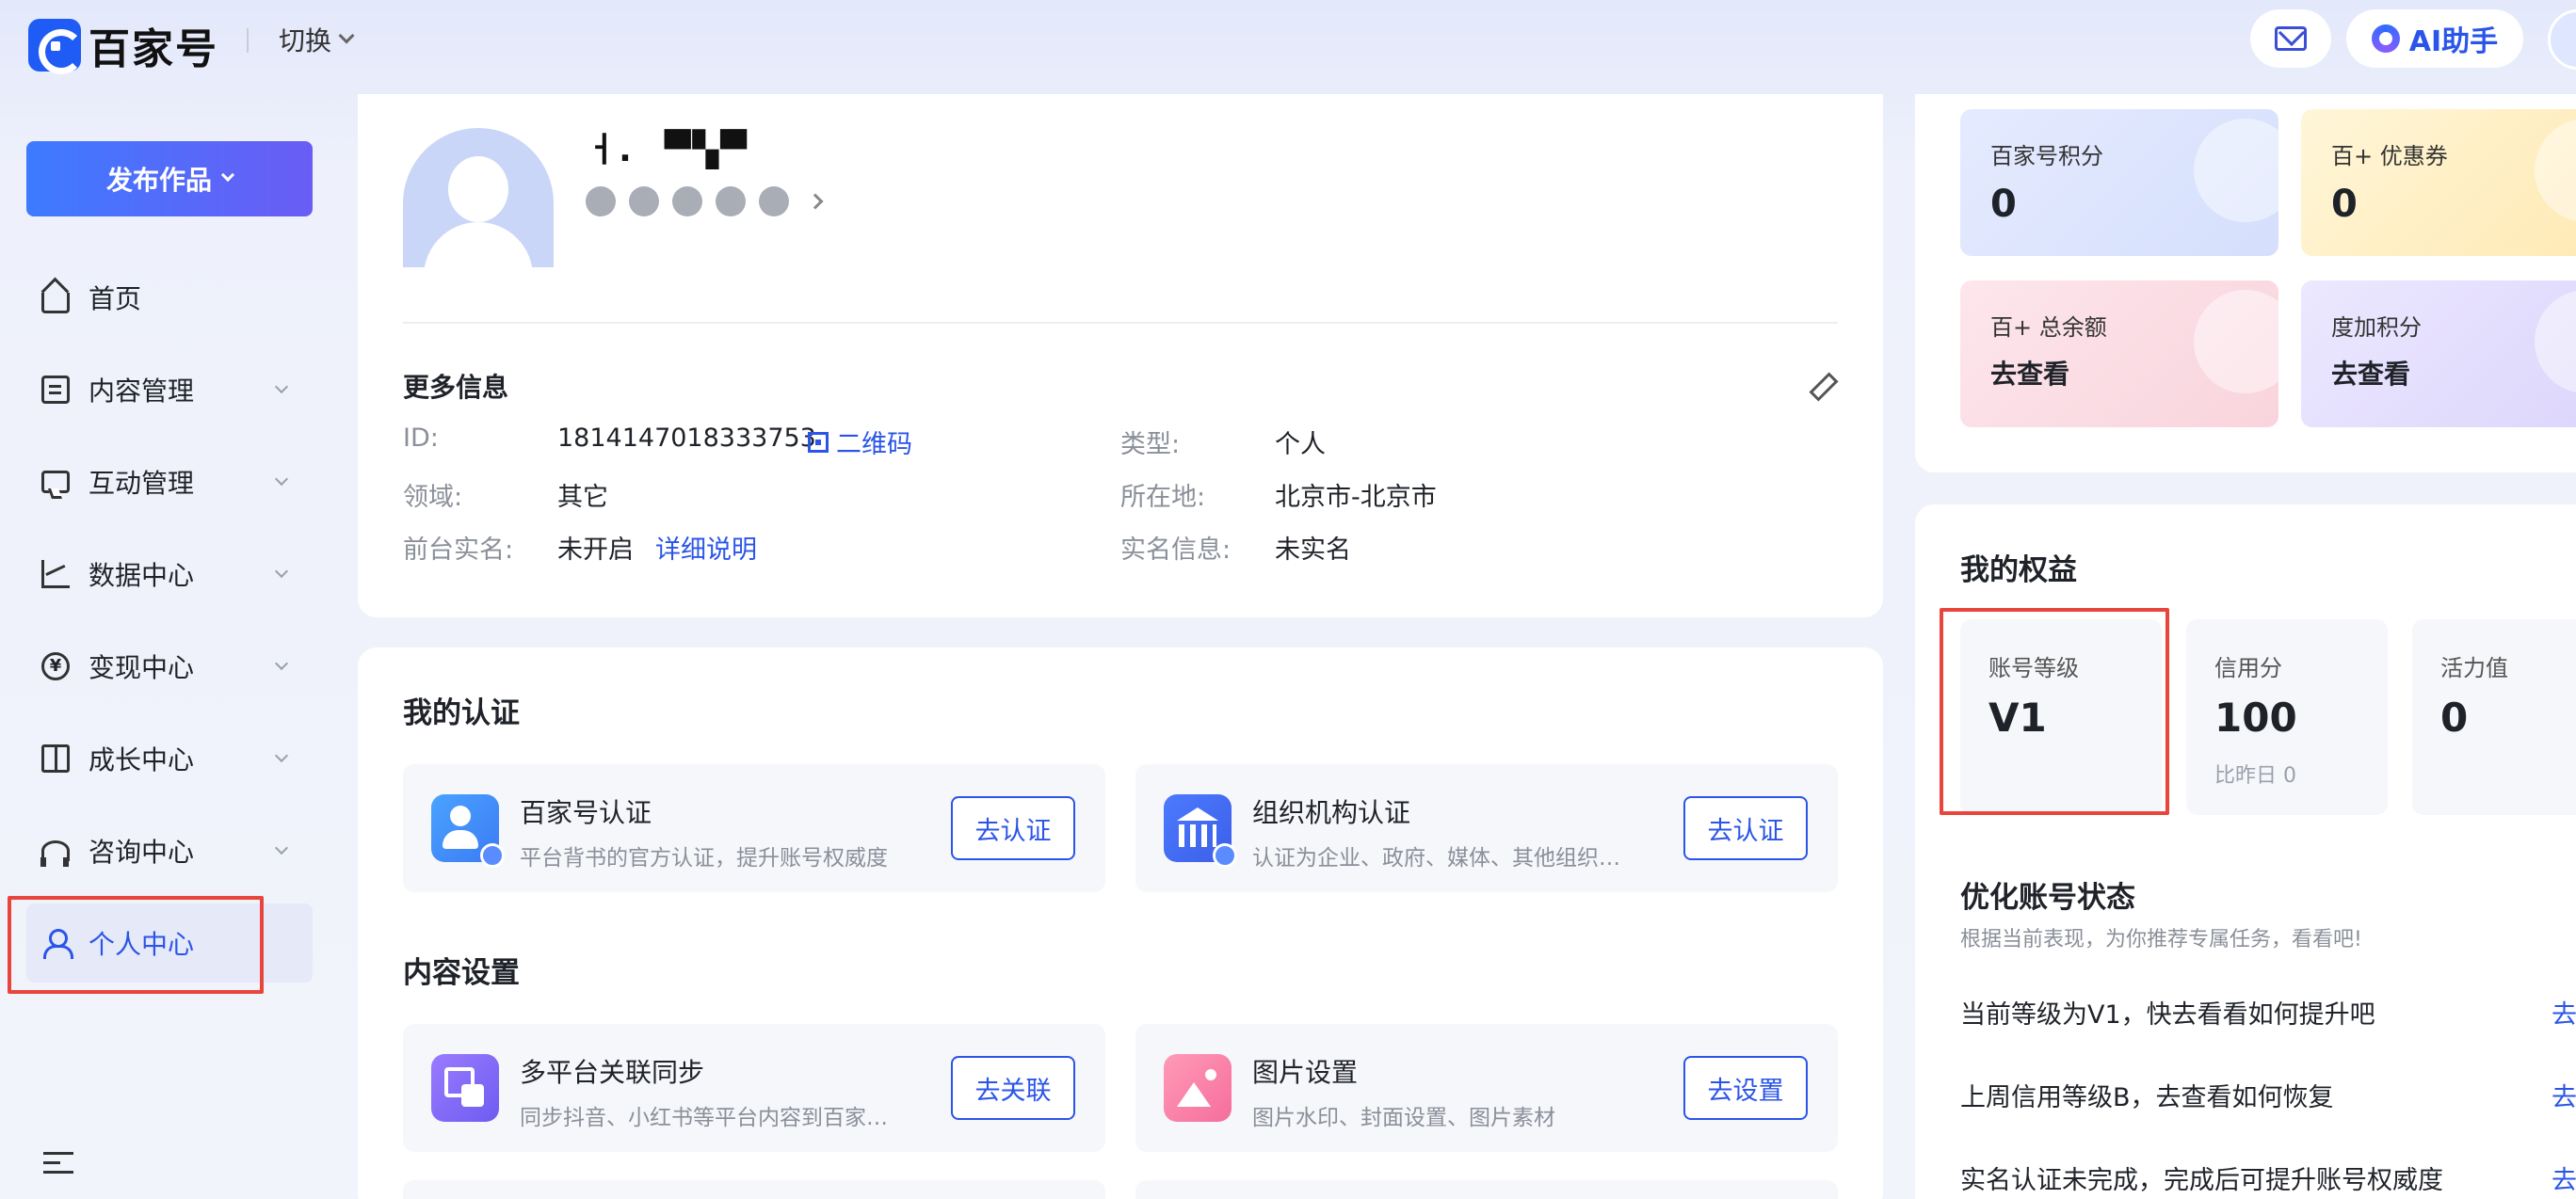 Image resolution: width=2576 pixels, height=1199 pixels. I want to click on cert-item: 百家号认证 平台背书的官方认证，提升账号权威度 去认证, so click(754, 828).